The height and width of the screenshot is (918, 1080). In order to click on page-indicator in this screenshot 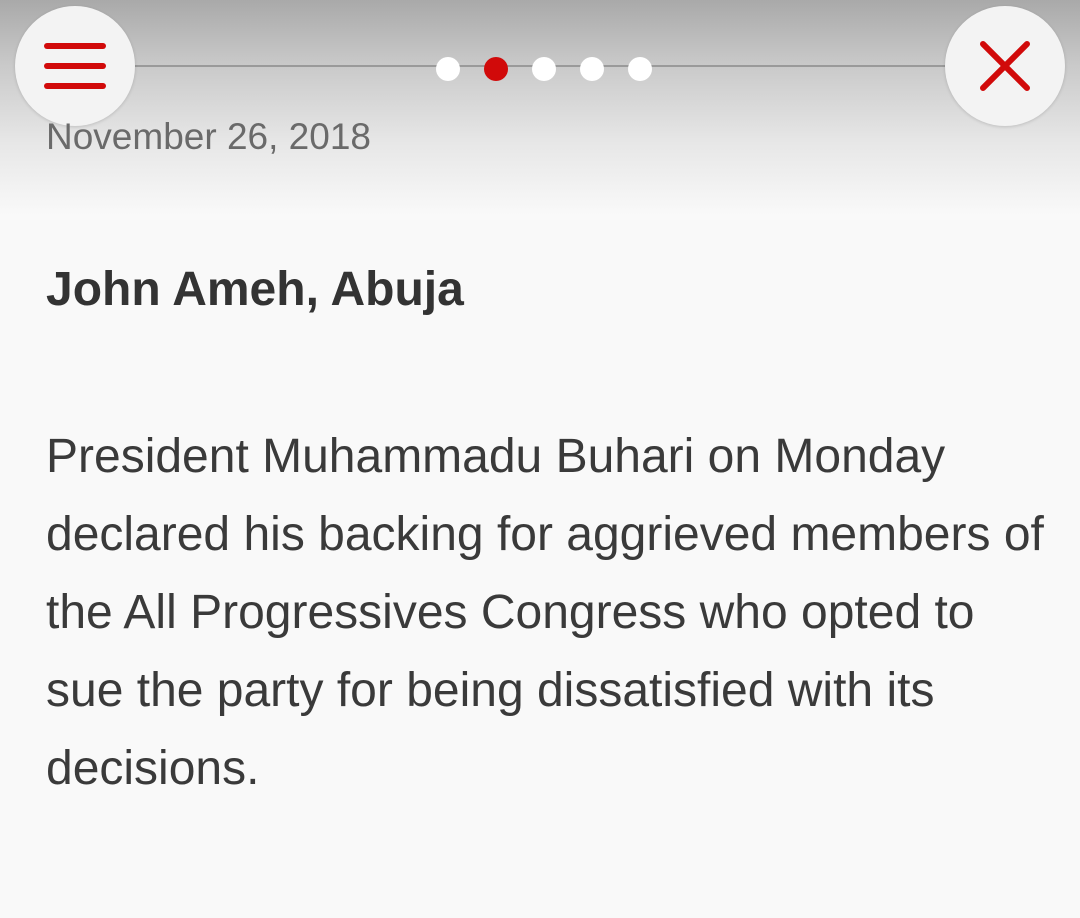, I will do `click(544, 69)`.